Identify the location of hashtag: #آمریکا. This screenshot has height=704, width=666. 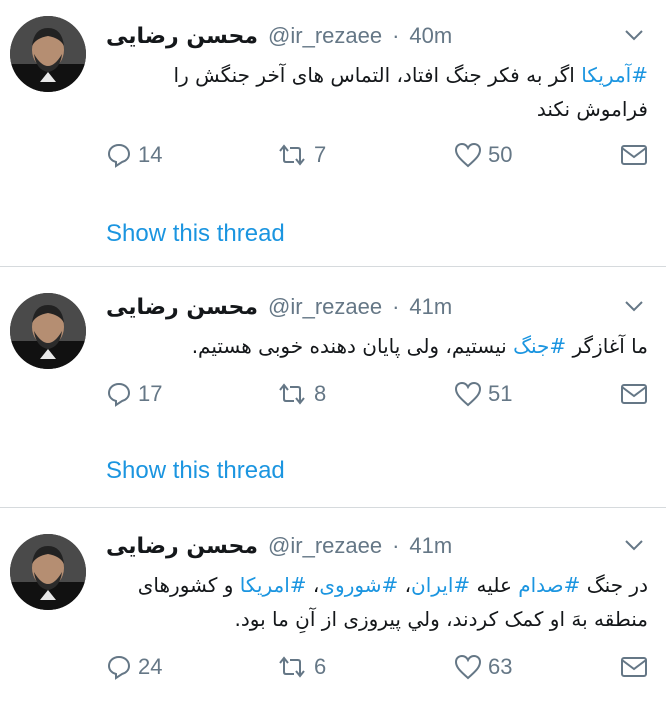
(614, 75).